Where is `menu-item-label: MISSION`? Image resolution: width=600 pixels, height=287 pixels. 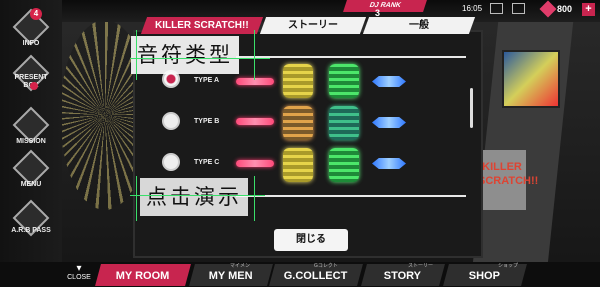 menu-item-label: MISSION is located at coordinates (31, 141).